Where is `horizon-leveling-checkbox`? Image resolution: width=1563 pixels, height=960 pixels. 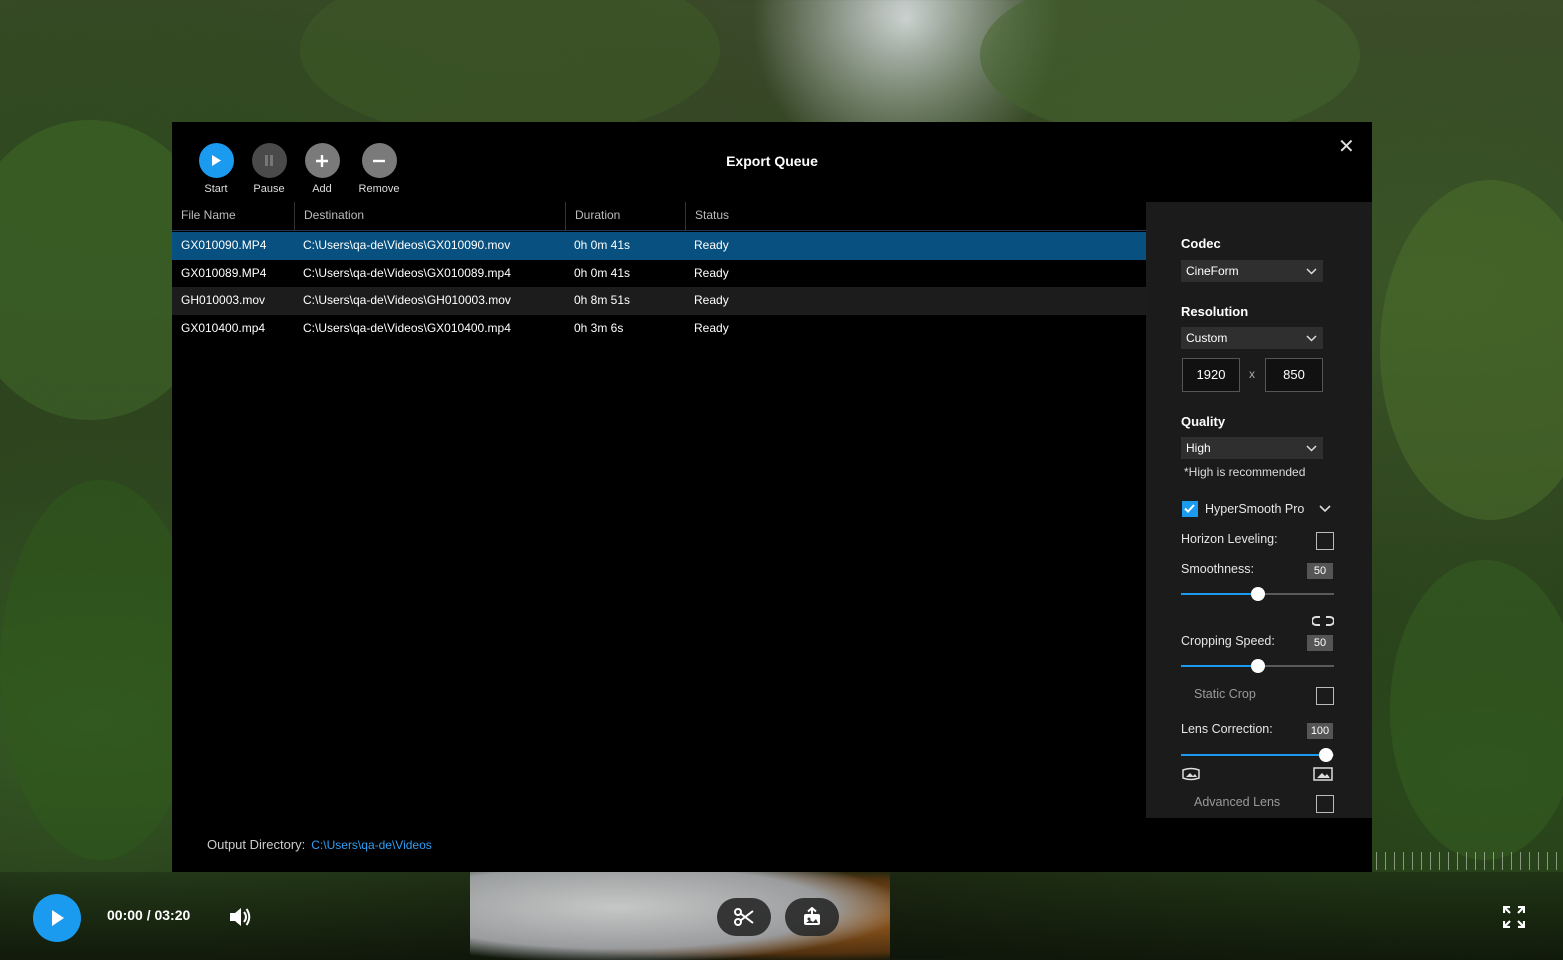 horizon-leveling-checkbox is located at coordinates (1325, 541).